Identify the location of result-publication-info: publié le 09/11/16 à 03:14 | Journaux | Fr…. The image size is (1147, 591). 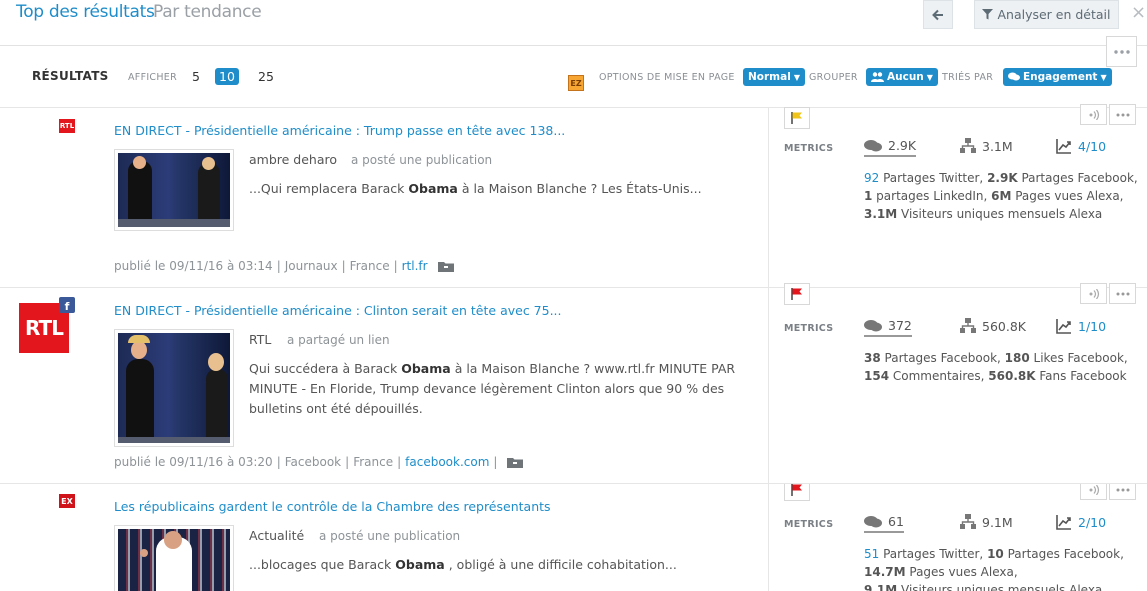
(284, 266).